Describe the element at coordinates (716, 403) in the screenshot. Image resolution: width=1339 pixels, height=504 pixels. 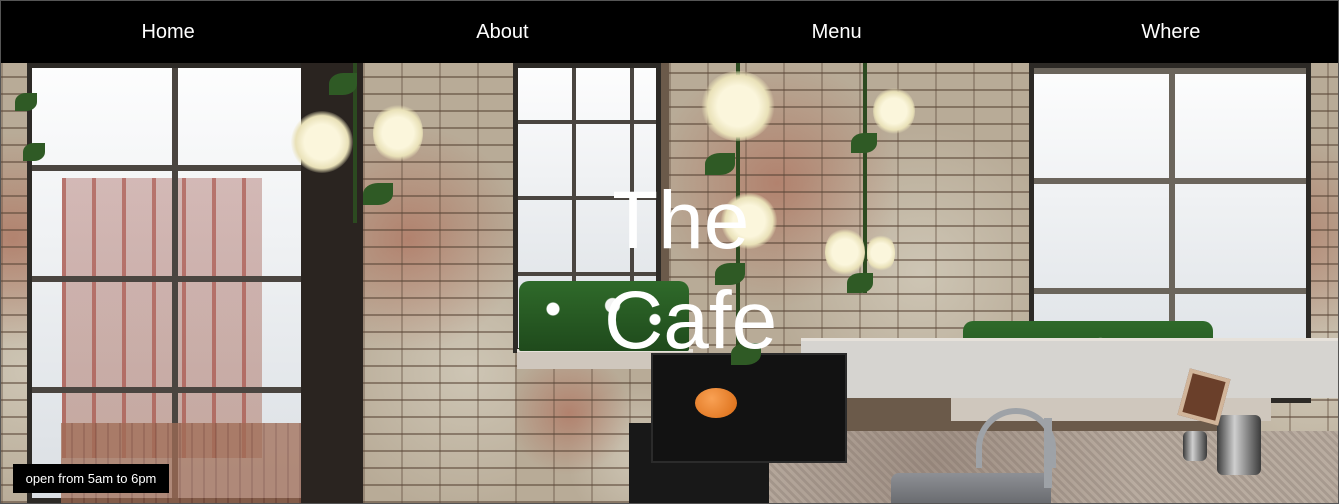
I see `orange-fruit` at that location.